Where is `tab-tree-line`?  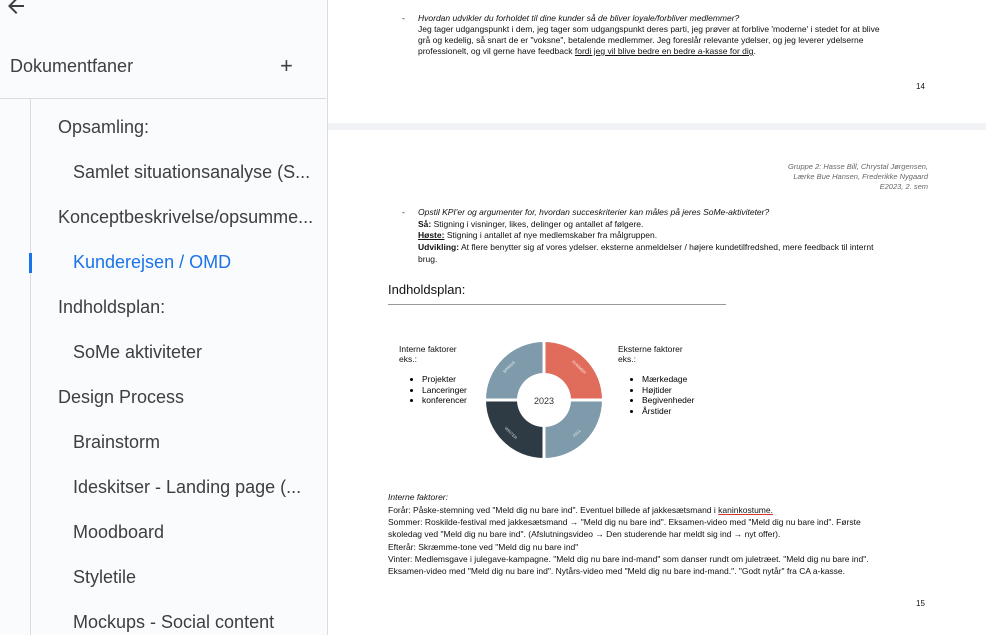 tab-tree-line is located at coordinates (30, 367).